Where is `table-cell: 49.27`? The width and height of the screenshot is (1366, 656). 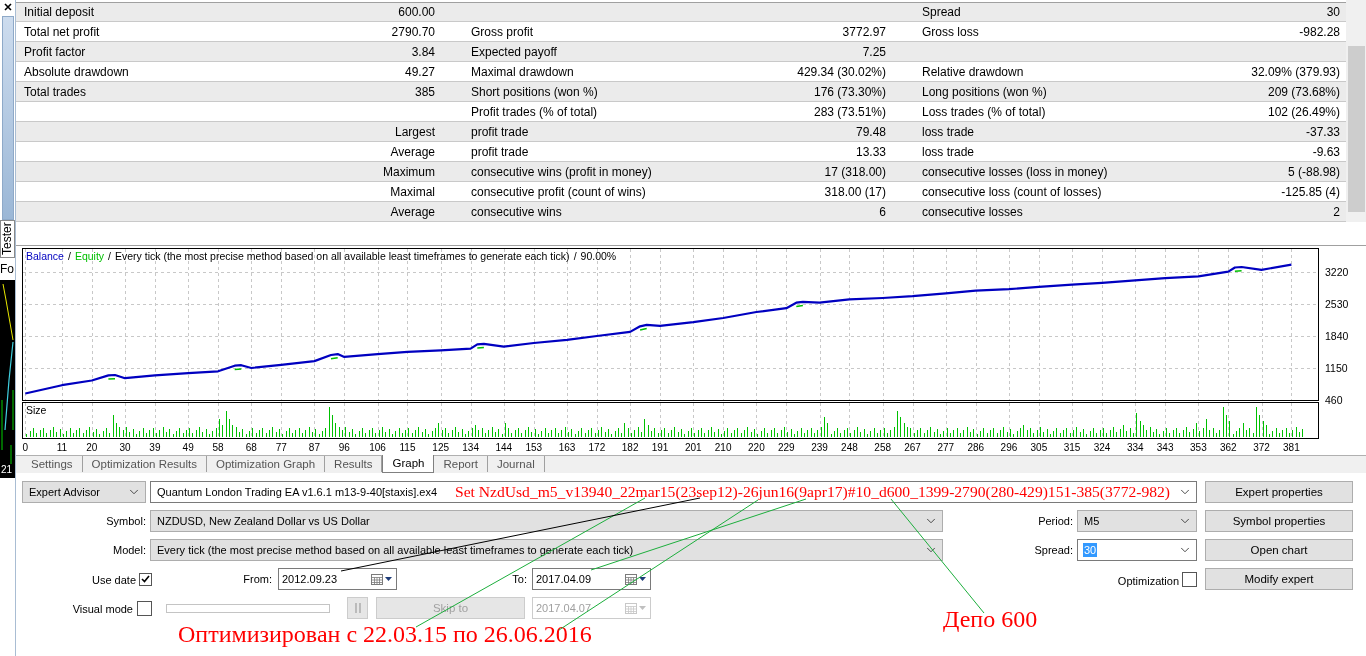
table-cell: 49.27 is located at coordinates (419, 71).